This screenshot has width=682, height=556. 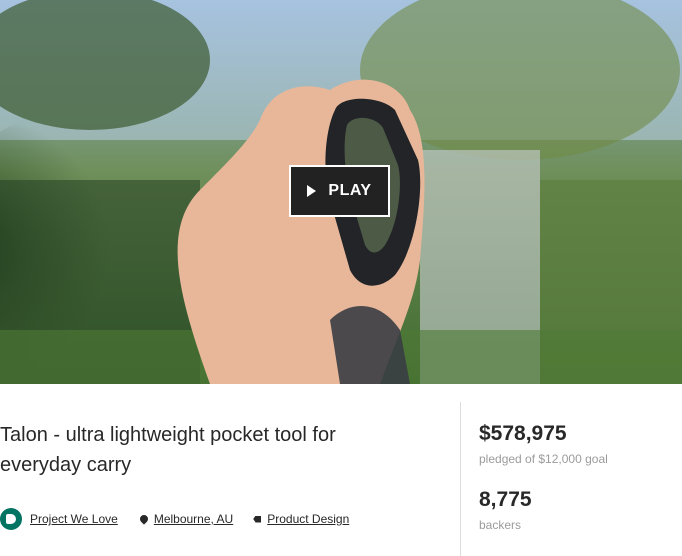 What do you see at coordinates (144, 519) in the screenshot?
I see `location-pin-icon` at bounding box center [144, 519].